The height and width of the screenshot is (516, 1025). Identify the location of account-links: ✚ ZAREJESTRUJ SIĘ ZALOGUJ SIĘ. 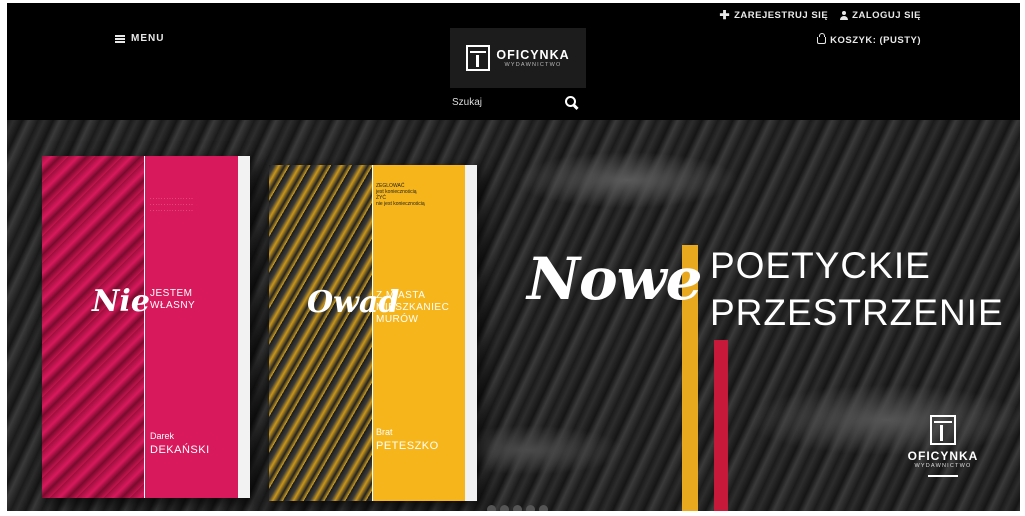
(820, 15).